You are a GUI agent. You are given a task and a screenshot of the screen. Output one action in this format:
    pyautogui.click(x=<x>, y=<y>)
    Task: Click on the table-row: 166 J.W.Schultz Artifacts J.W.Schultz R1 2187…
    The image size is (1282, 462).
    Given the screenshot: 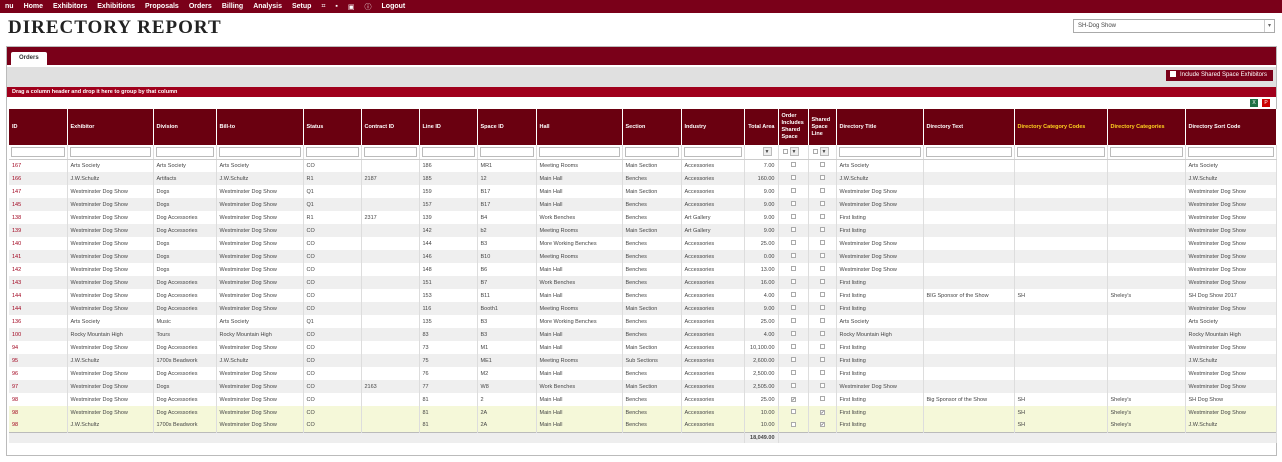 What is the action you would take?
    pyautogui.click(x=643, y=178)
    